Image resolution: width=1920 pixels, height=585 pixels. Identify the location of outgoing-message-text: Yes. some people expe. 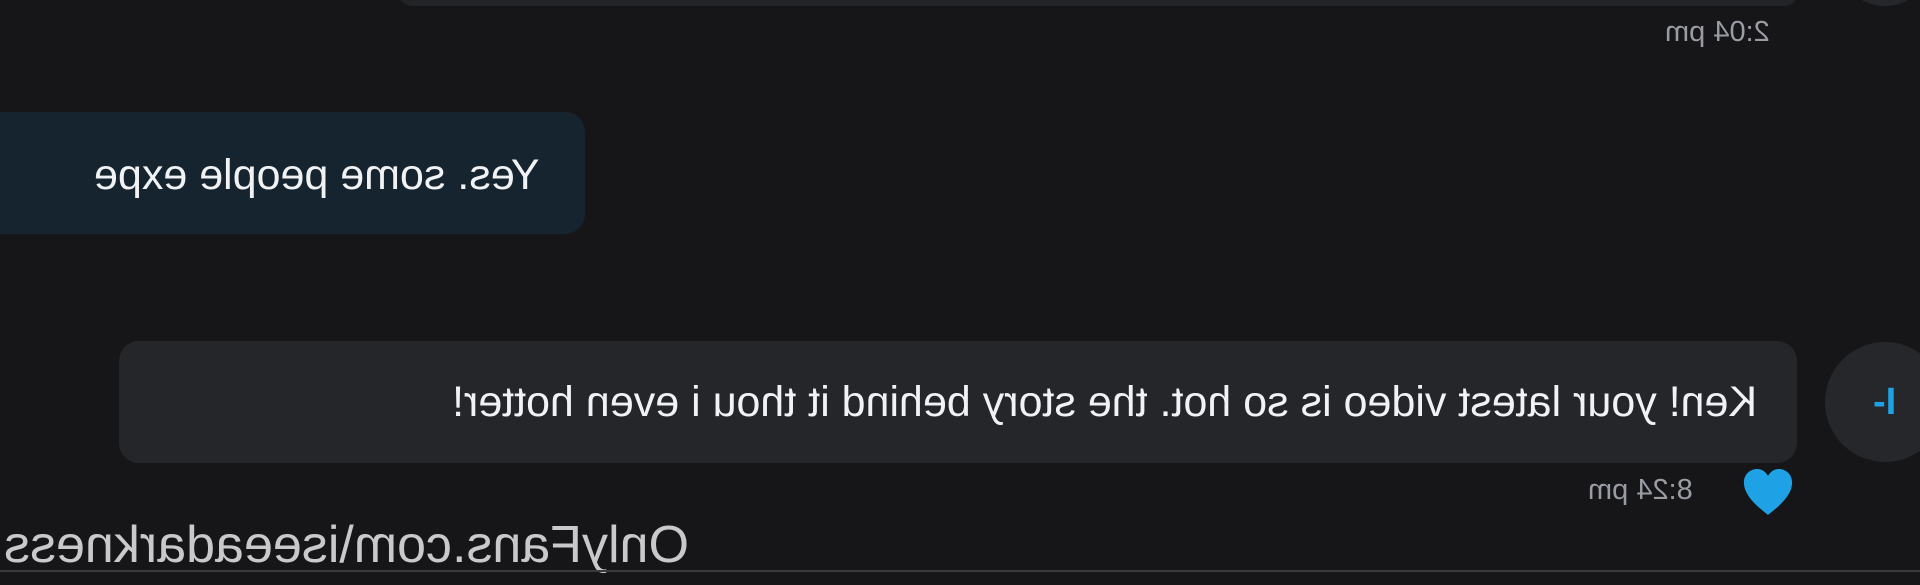
(316, 175).